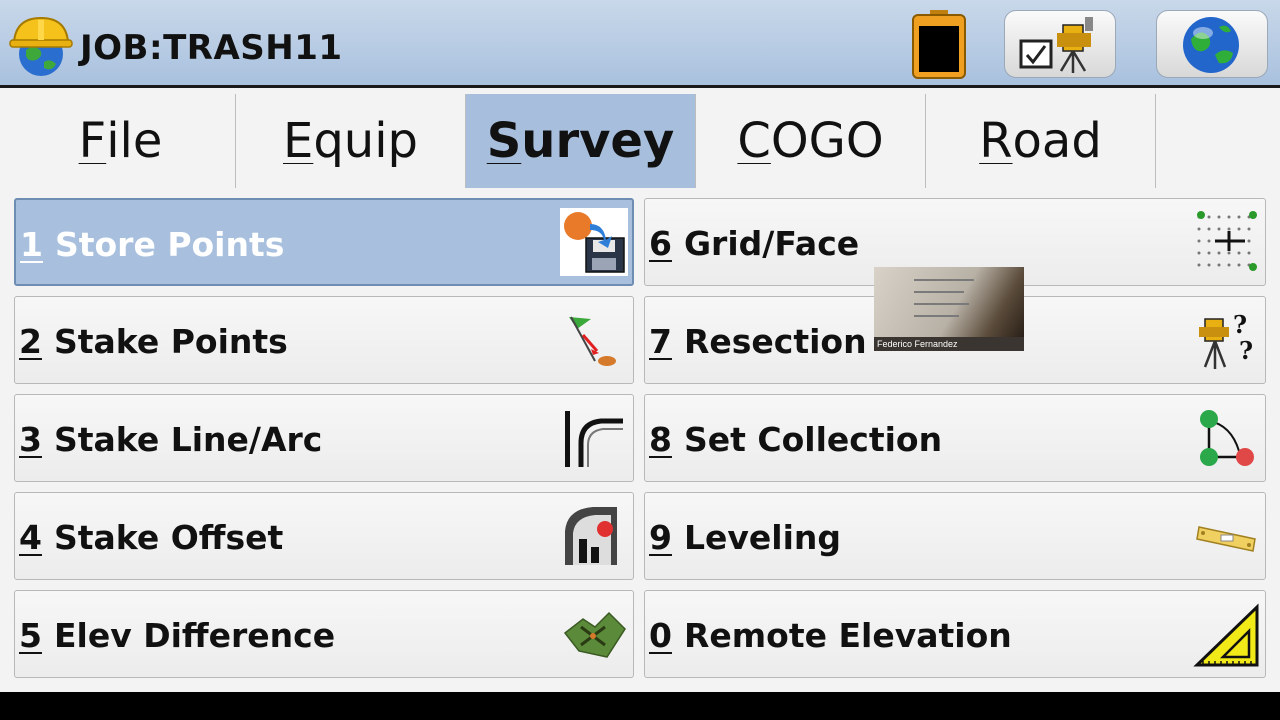 The width and height of the screenshot is (1280, 720). I want to click on tab-survey: Survey, so click(581, 141).